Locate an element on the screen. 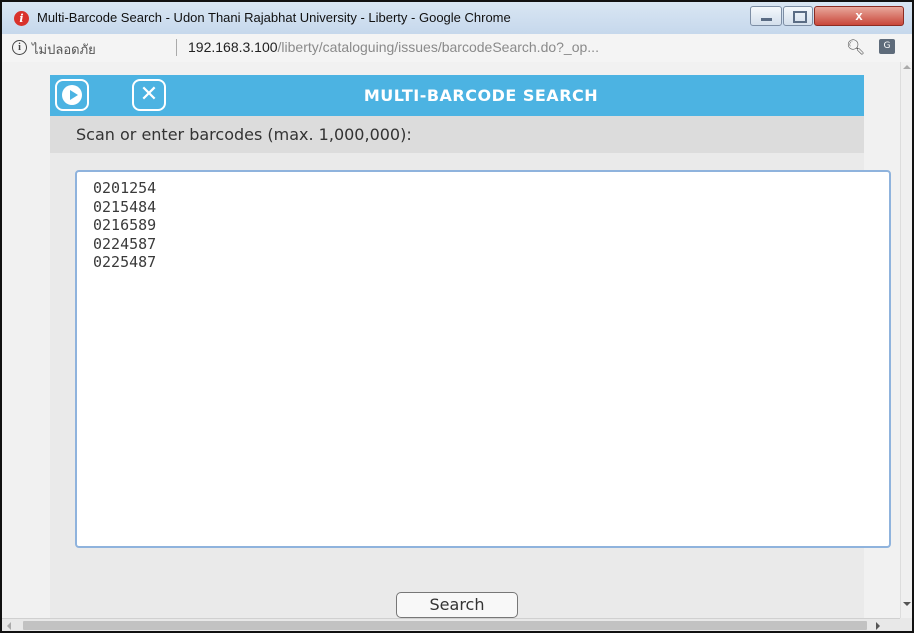 This screenshot has height=637, width=918. dialog-header: ✕ MULTI-BARCODE SEARCH is located at coordinates (457, 95).